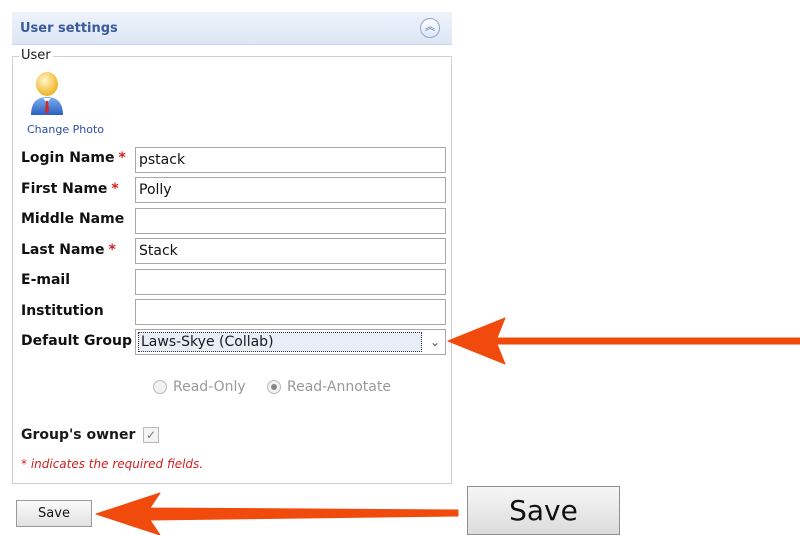 This screenshot has height=535, width=800. What do you see at coordinates (274, 387) in the screenshot?
I see `read-annotate-radio` at bounding box center [274, 387].